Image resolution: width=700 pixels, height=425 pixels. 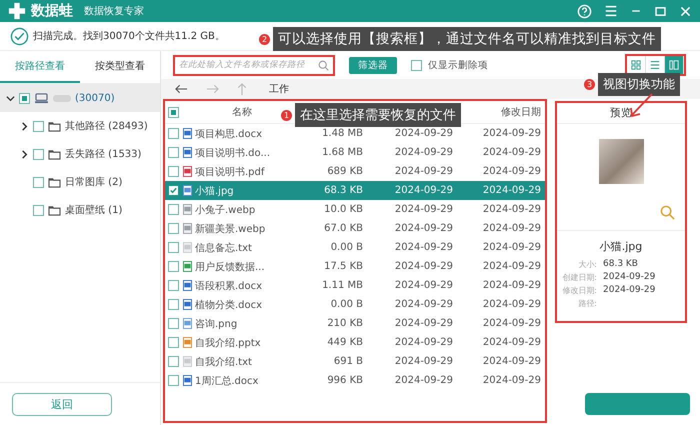 What do you see at coordinates (52, 11) in the screenshot?
I see `app-name: 数据蛙` at bounding box center [52, 11].